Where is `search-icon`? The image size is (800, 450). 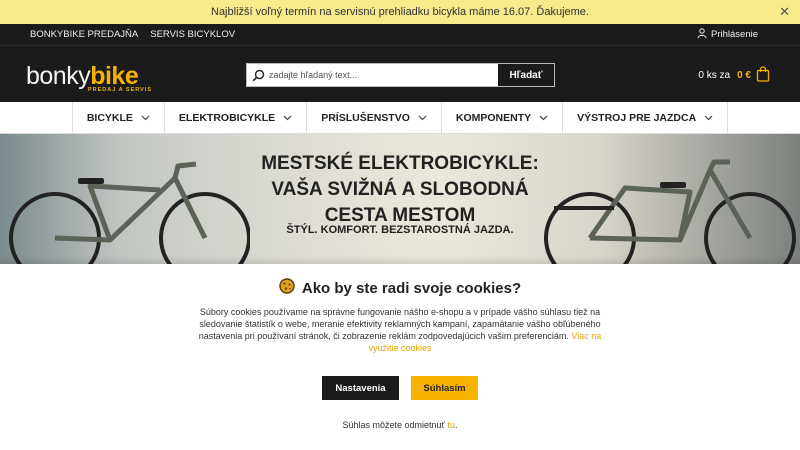 search-icon is located at coordinates (258, 75).